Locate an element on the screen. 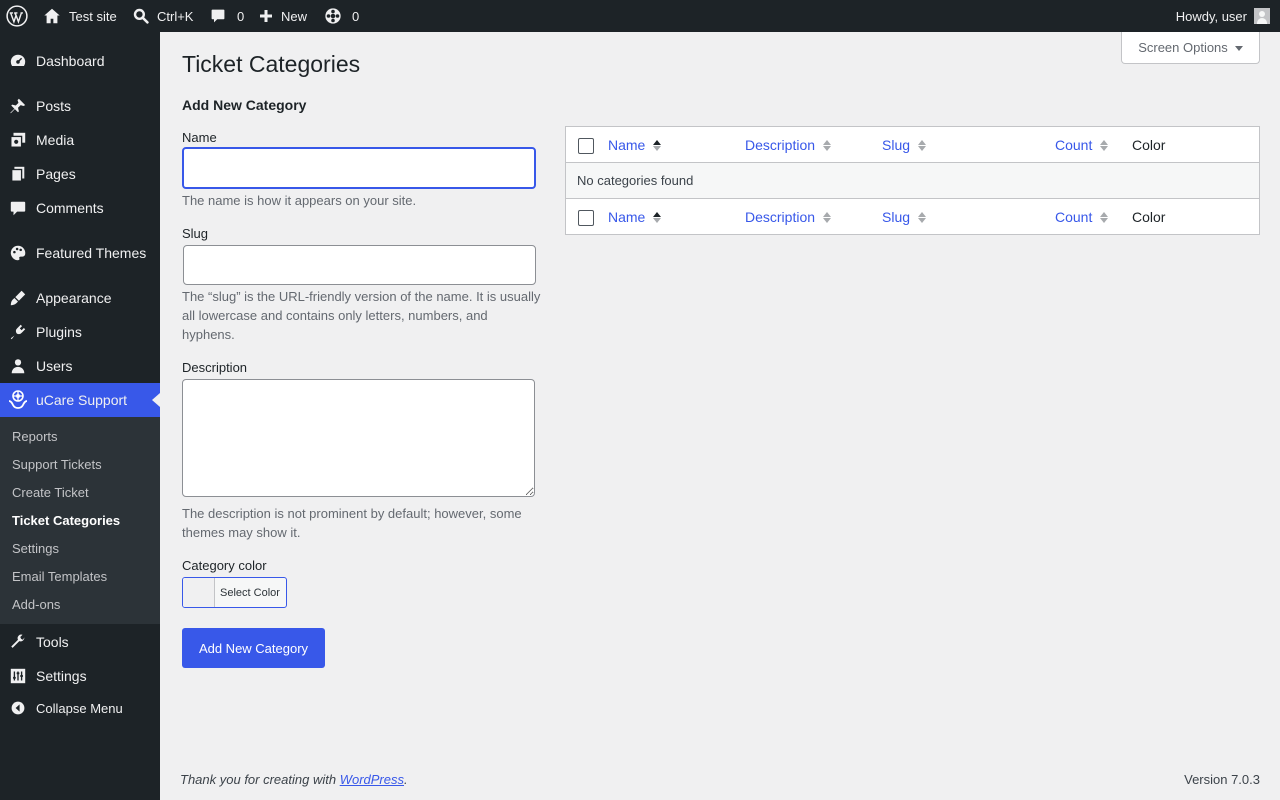  menu-item-featured-themes: Featured Themes is located at coordinates (80, 253).